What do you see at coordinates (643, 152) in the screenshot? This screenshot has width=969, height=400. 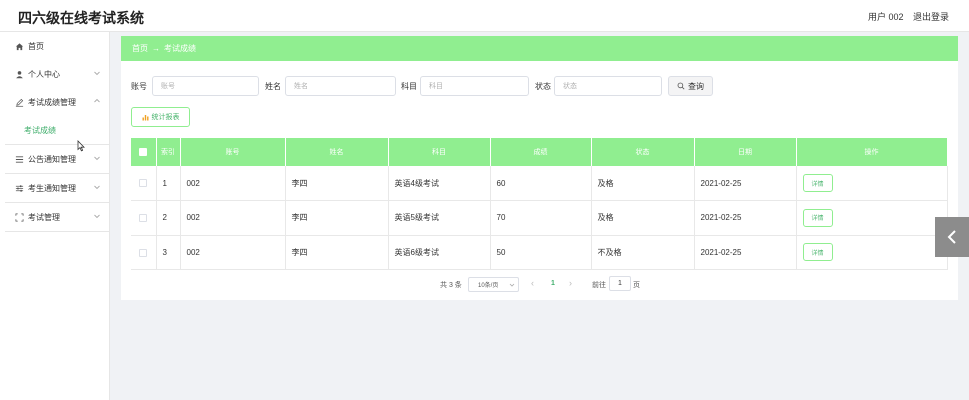 I see `column-header: 状态` at bounding box center [643, 152].